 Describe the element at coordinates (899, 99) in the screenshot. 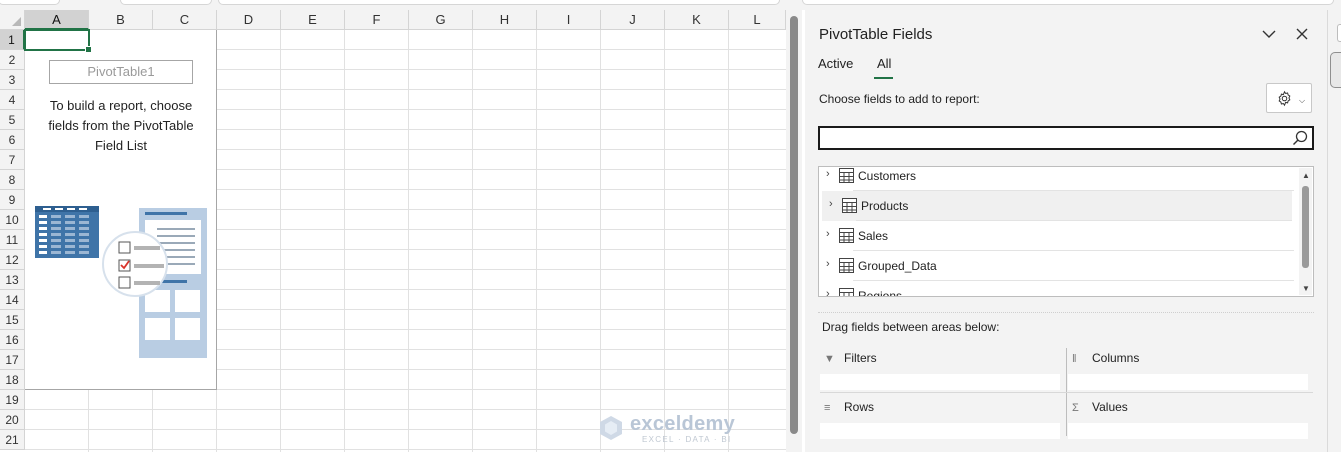

I see `choose-fields-label: Choose fields to add to report:` at that location.